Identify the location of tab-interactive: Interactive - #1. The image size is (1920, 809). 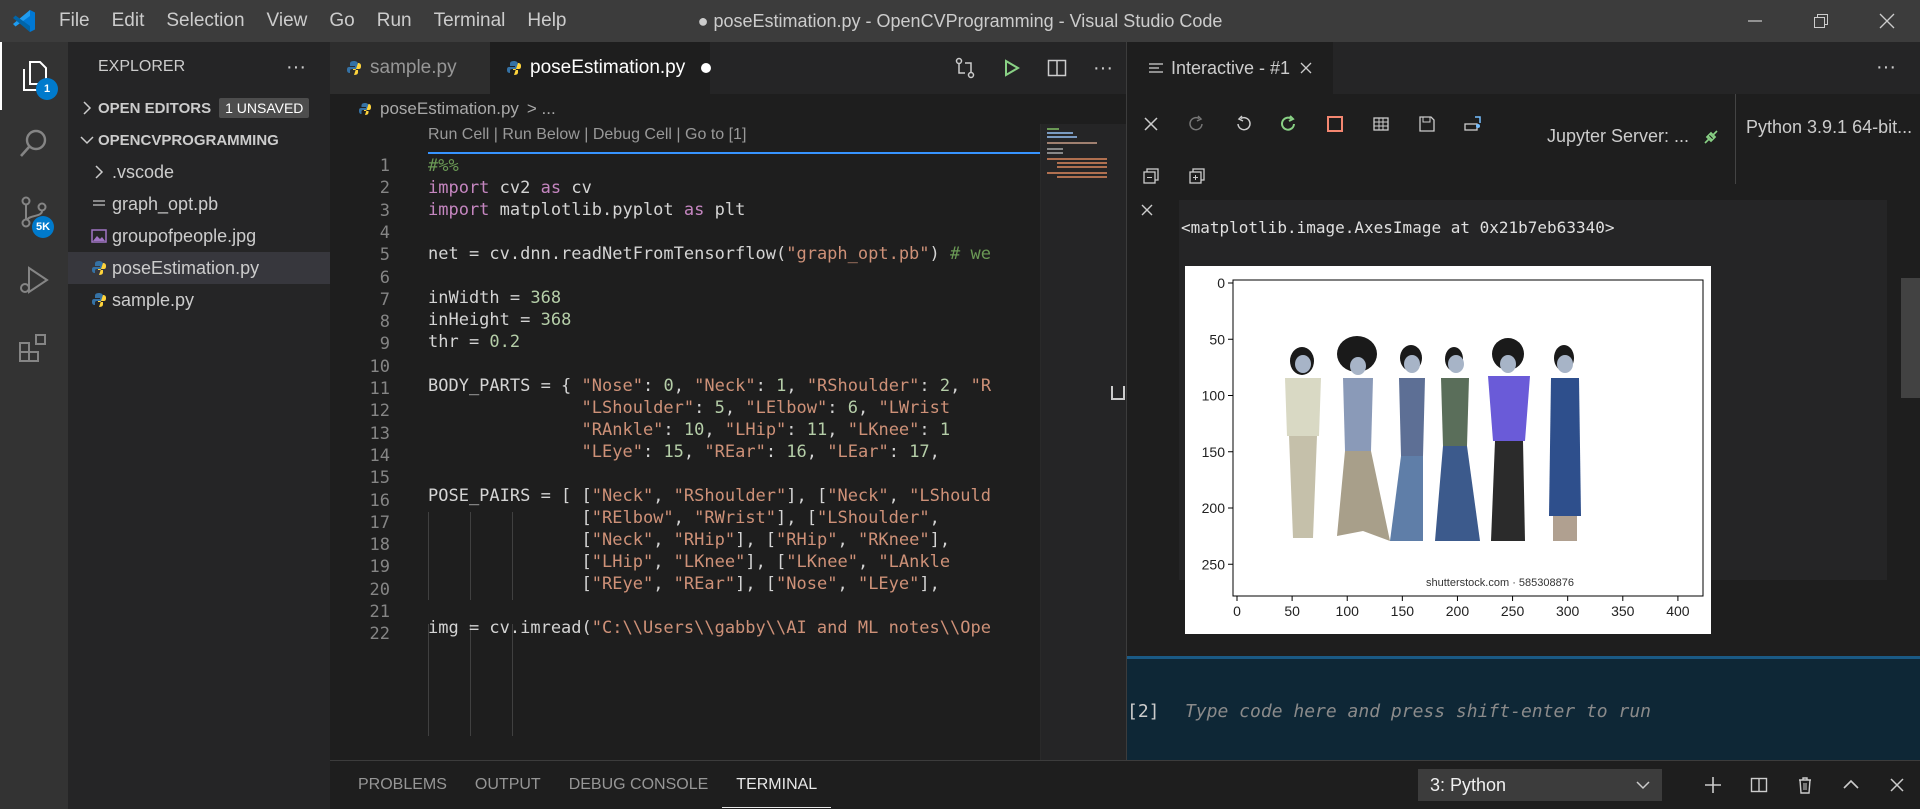
(1230, 68).